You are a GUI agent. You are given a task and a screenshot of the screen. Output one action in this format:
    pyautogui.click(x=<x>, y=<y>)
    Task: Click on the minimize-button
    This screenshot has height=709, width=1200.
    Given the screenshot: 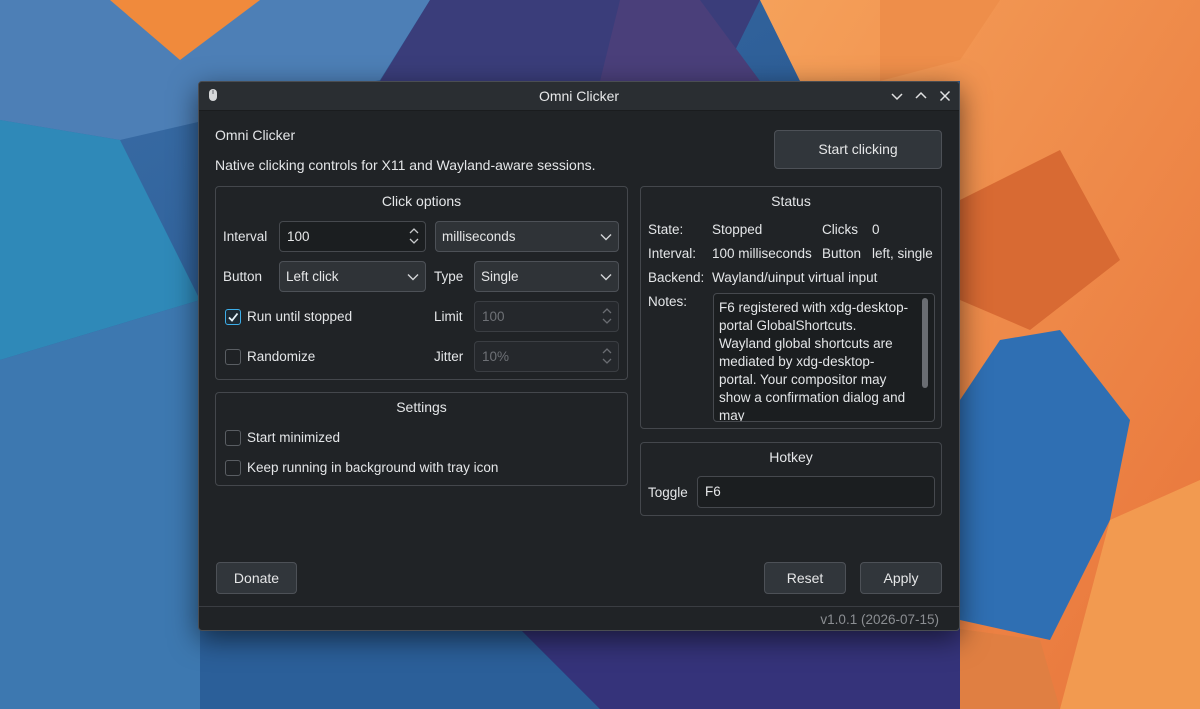 What is the action you would take?
    pyautogui.click(x=897, y=96)
    